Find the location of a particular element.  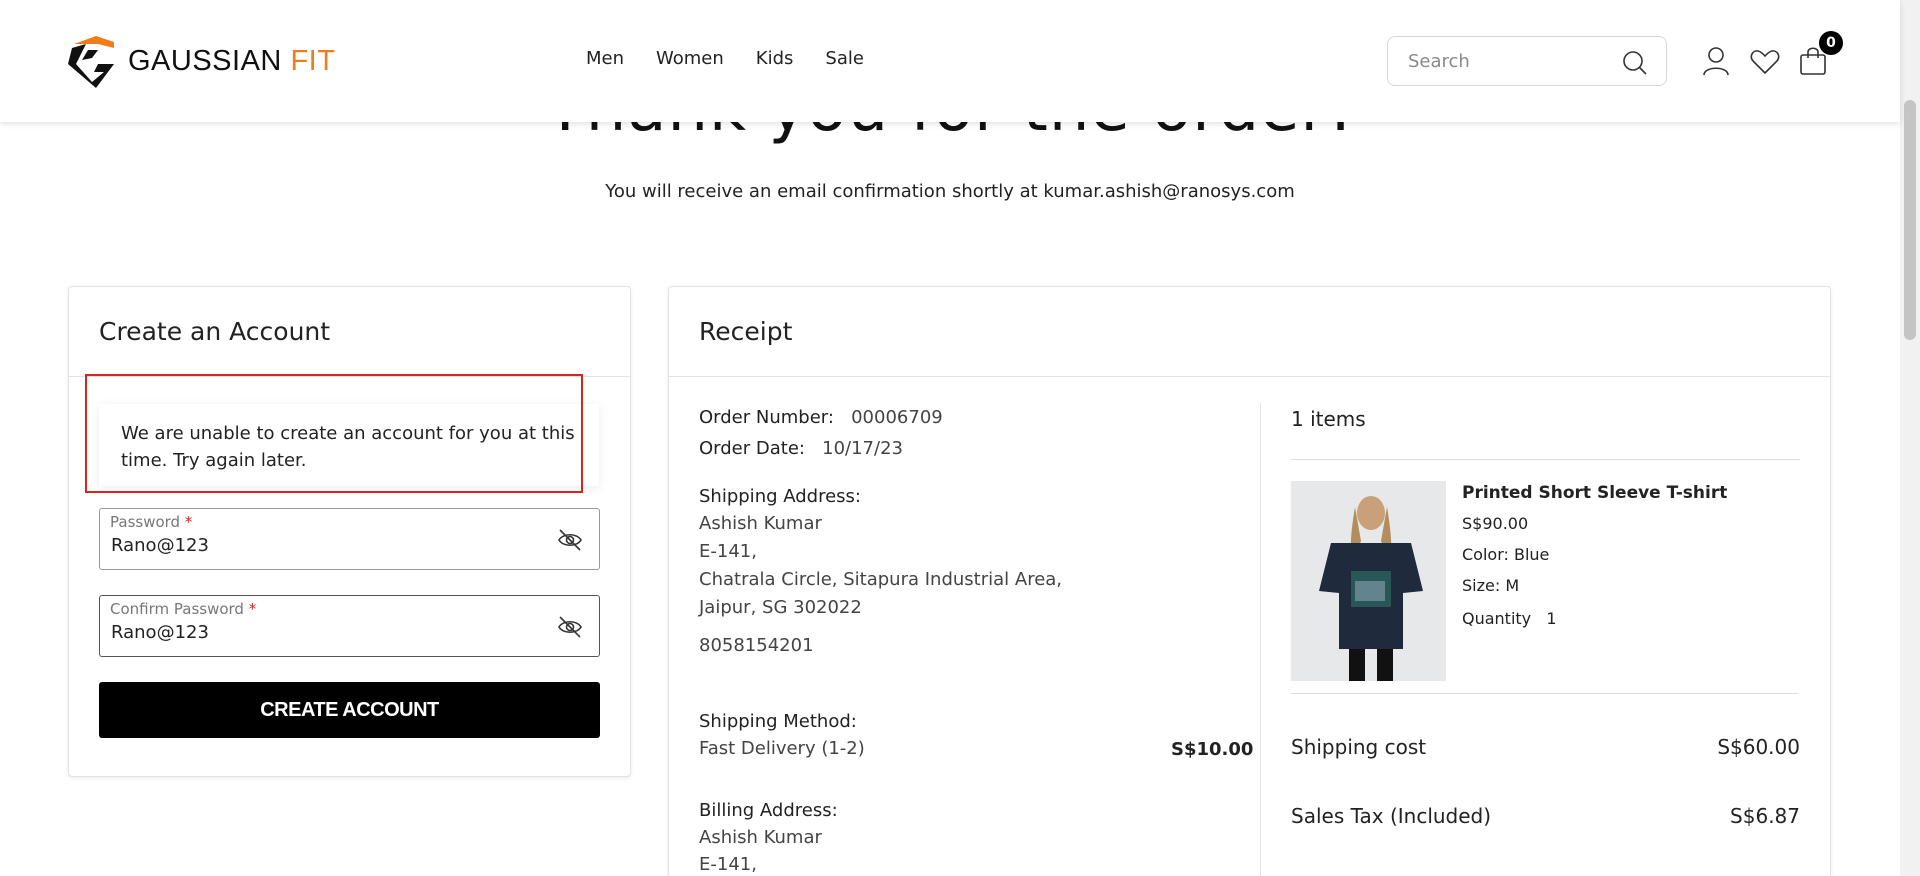

nav-sale: Sale is located at coordinates (844, 58).